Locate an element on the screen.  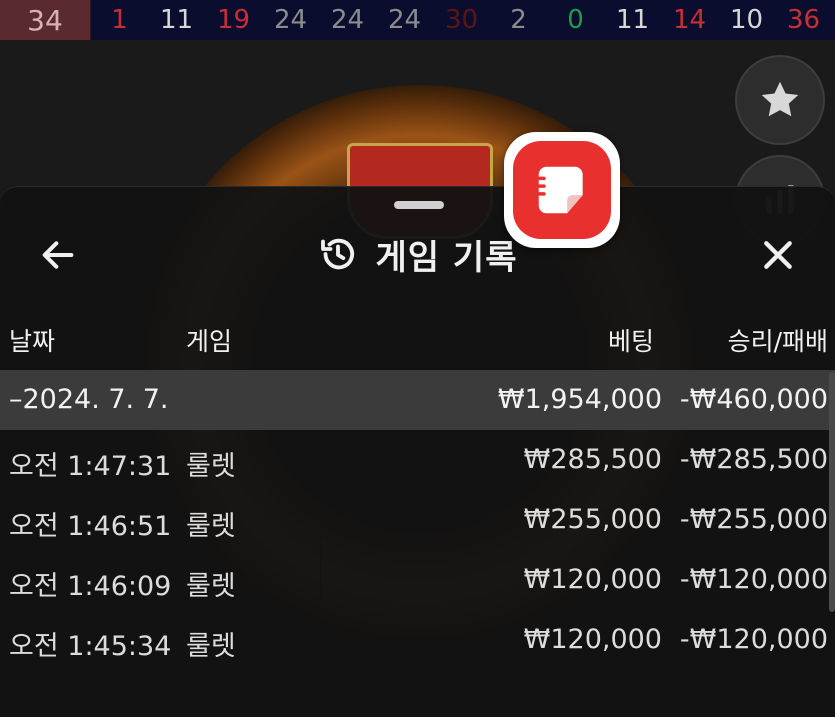
close-icon is located at coordinates (778, 255).